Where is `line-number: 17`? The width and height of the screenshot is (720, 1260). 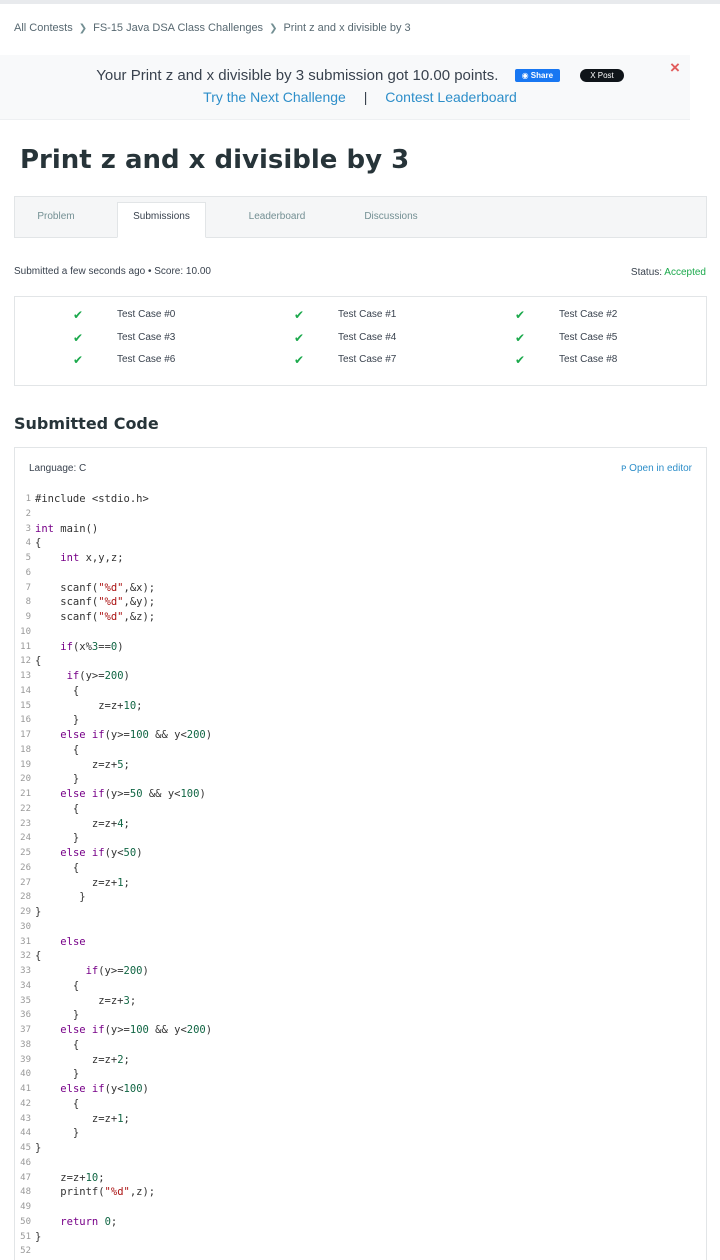 line-number: 17 is located at coordinates (25, 735).